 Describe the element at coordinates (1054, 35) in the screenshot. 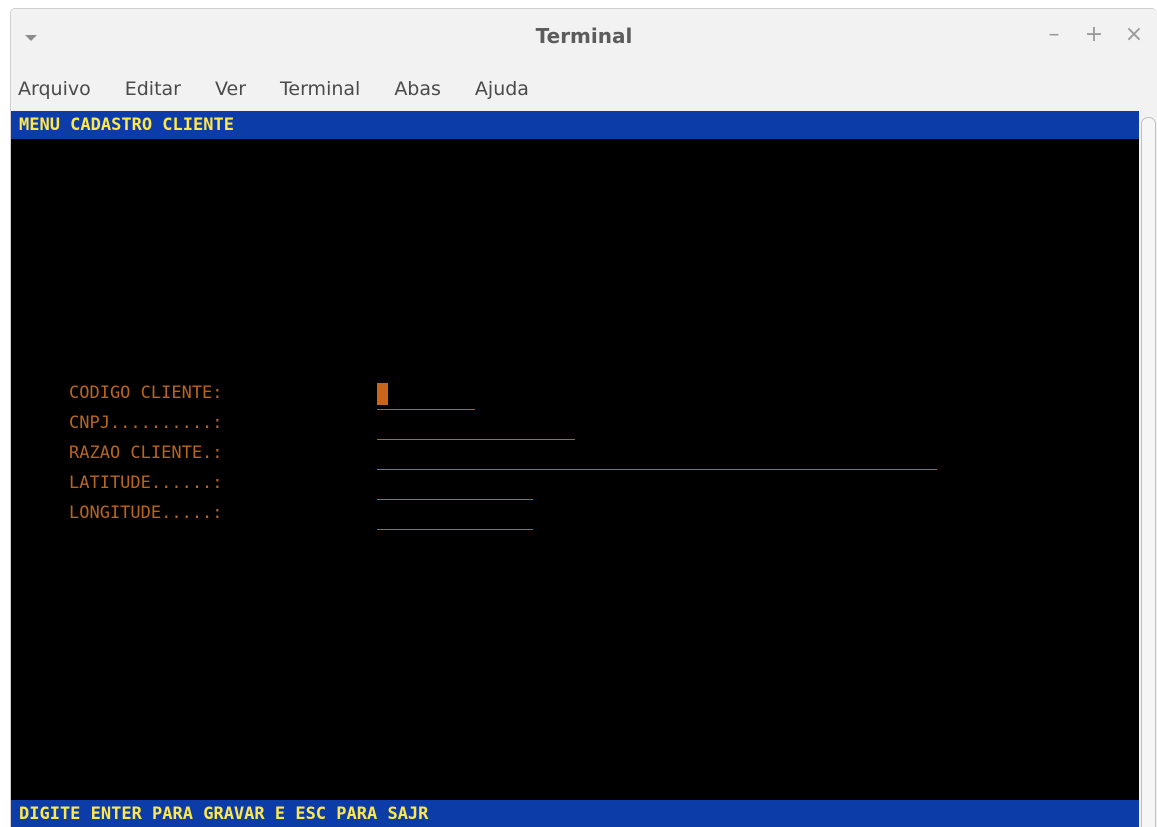

I see `minimize-button: –` at that location.